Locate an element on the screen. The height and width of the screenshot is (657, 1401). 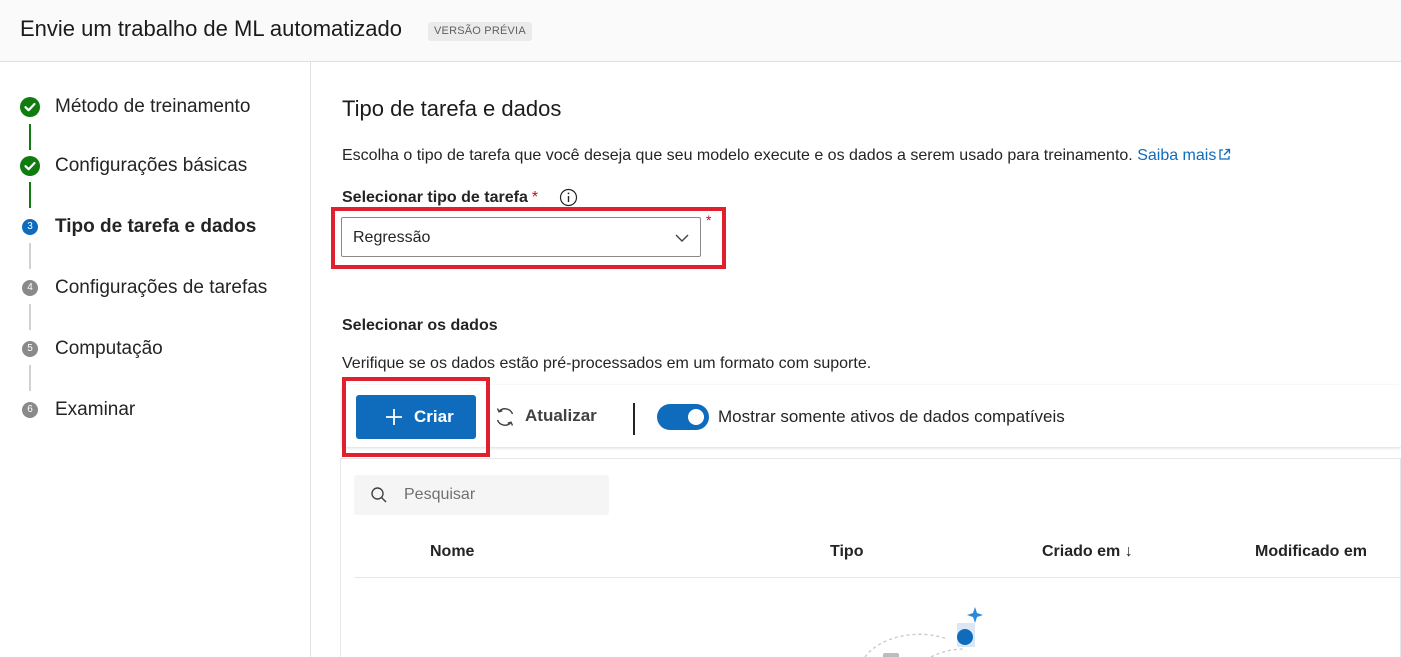
info-icon is located at coordinates (568, 197).